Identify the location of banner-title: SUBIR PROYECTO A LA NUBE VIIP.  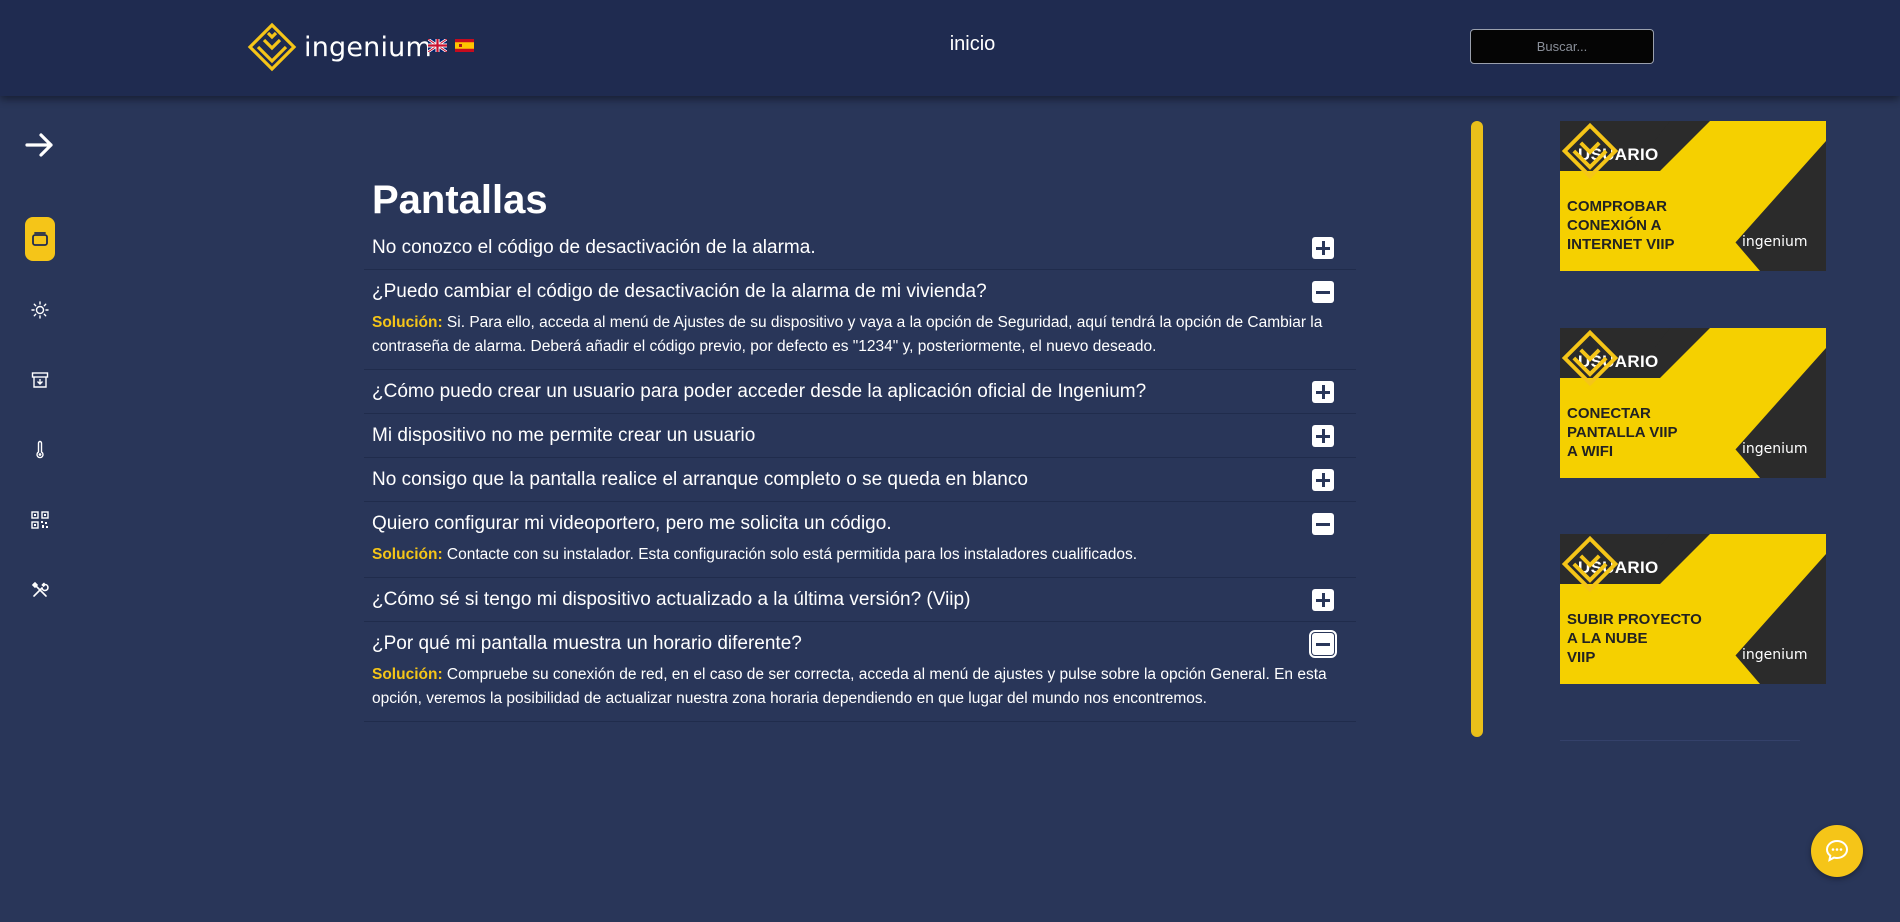
(1642, 638).